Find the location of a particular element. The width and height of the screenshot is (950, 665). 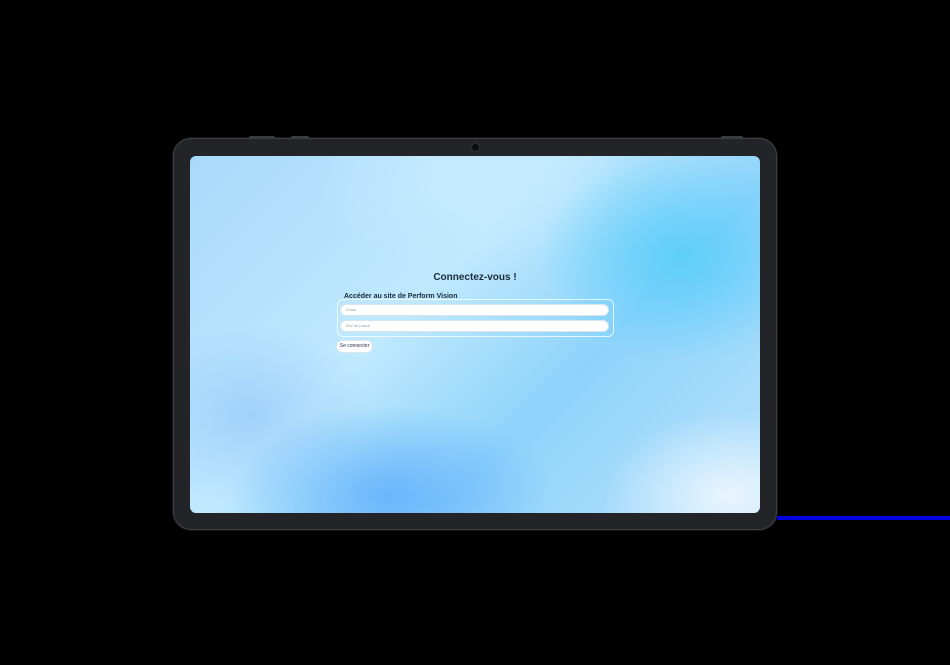

password-field: Mot de passe is located at coordinates (474, 326).